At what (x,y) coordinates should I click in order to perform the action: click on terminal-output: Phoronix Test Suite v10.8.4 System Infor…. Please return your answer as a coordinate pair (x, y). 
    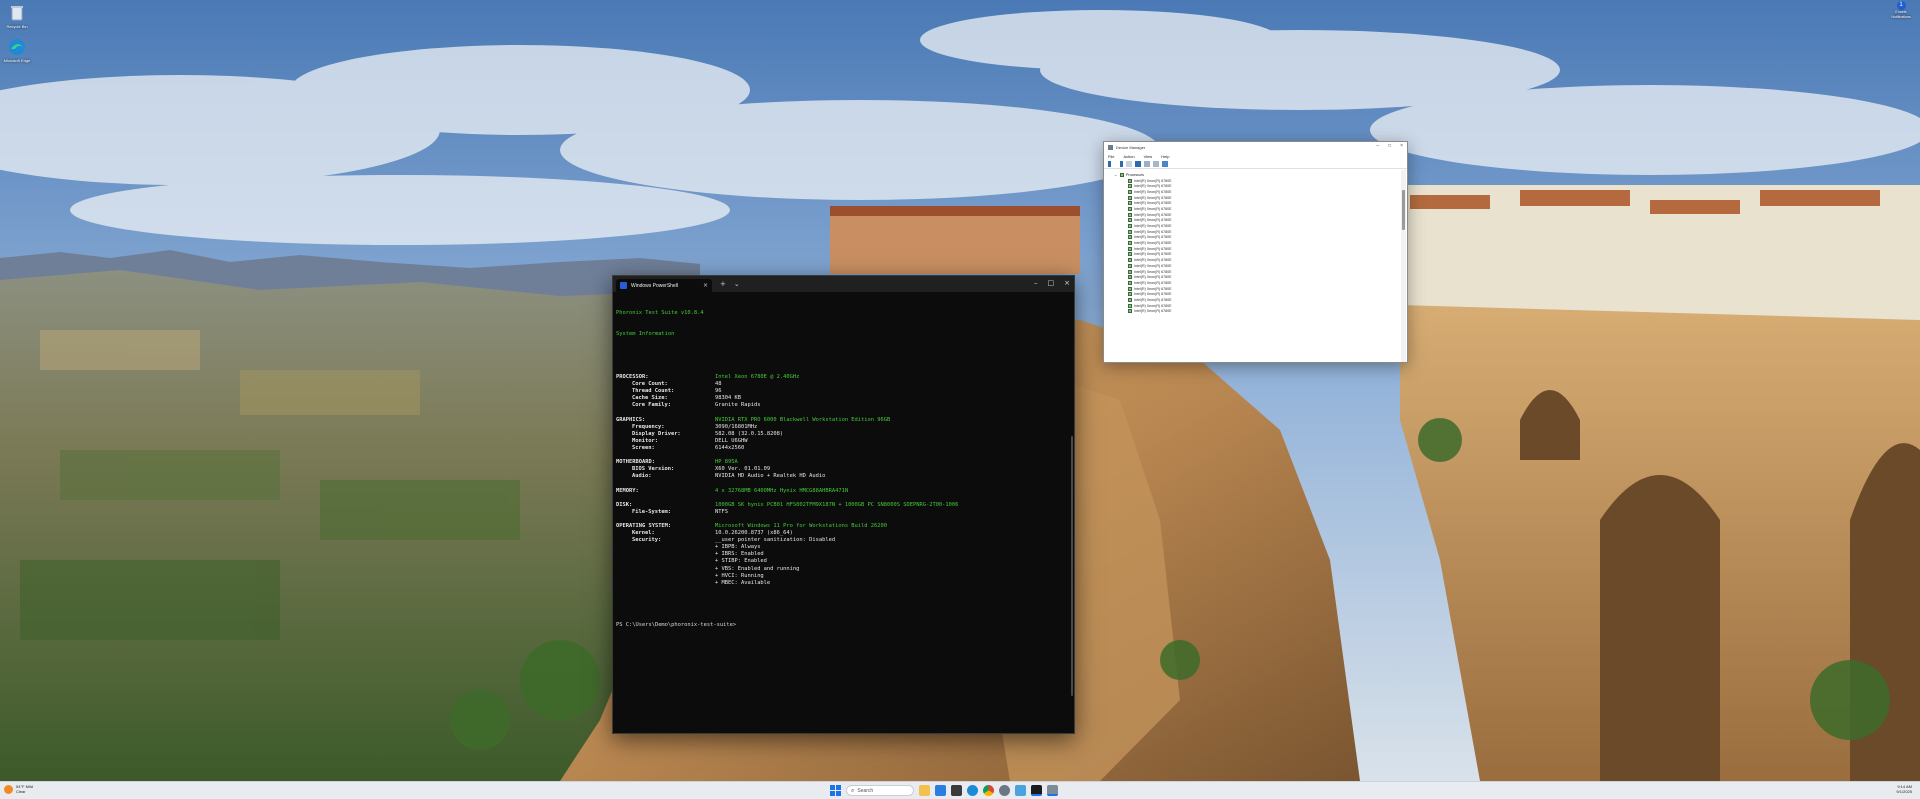
    Looking at the image, I should click on (843, 470).